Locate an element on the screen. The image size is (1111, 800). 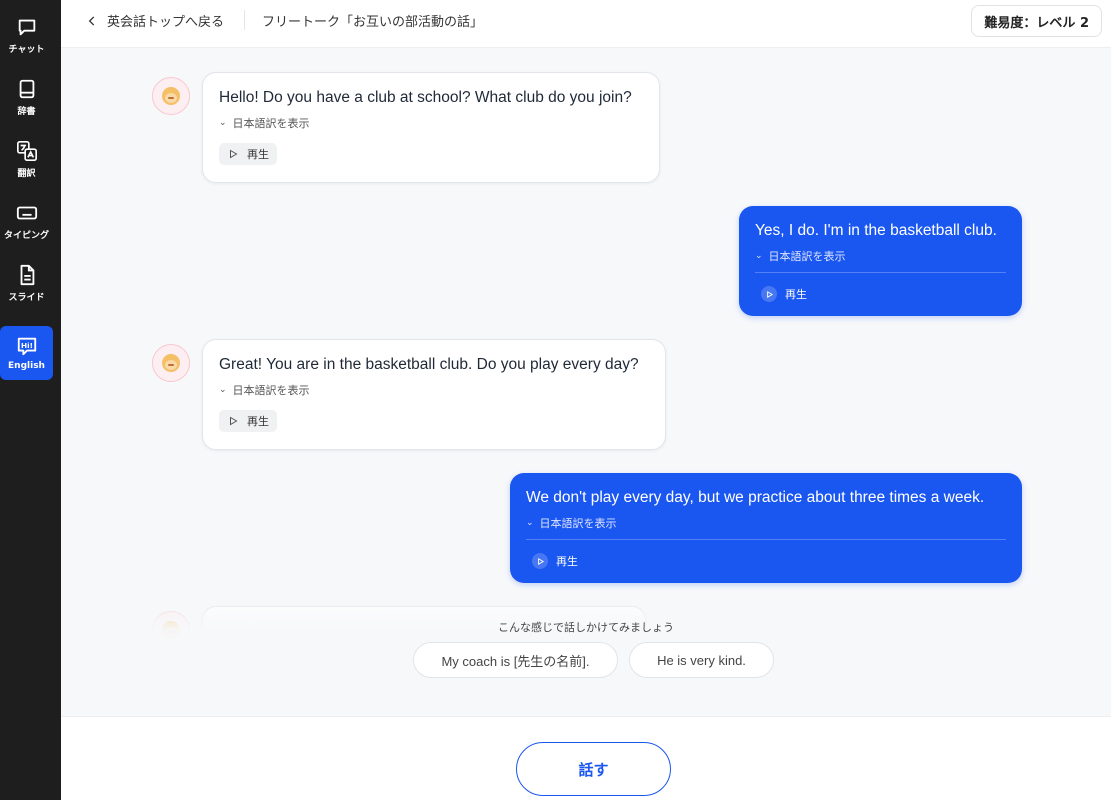
sidebar-item-label: English is located at coordinates (26, 366).